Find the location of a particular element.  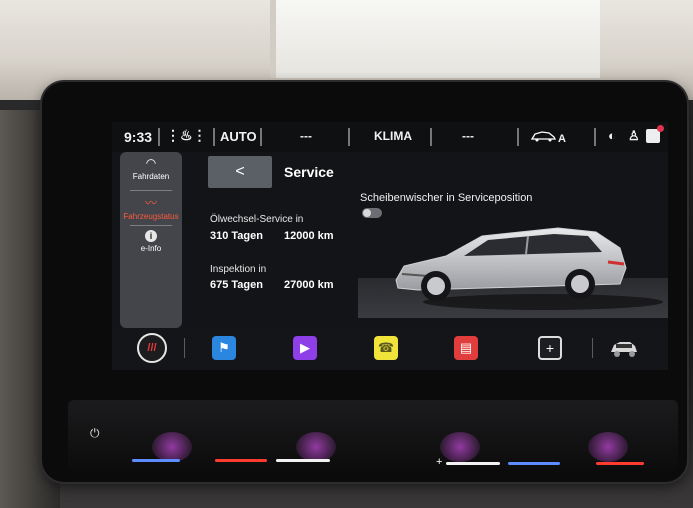

sidebar-item-label: Fahrdaten is located at coordinates (151, 176).